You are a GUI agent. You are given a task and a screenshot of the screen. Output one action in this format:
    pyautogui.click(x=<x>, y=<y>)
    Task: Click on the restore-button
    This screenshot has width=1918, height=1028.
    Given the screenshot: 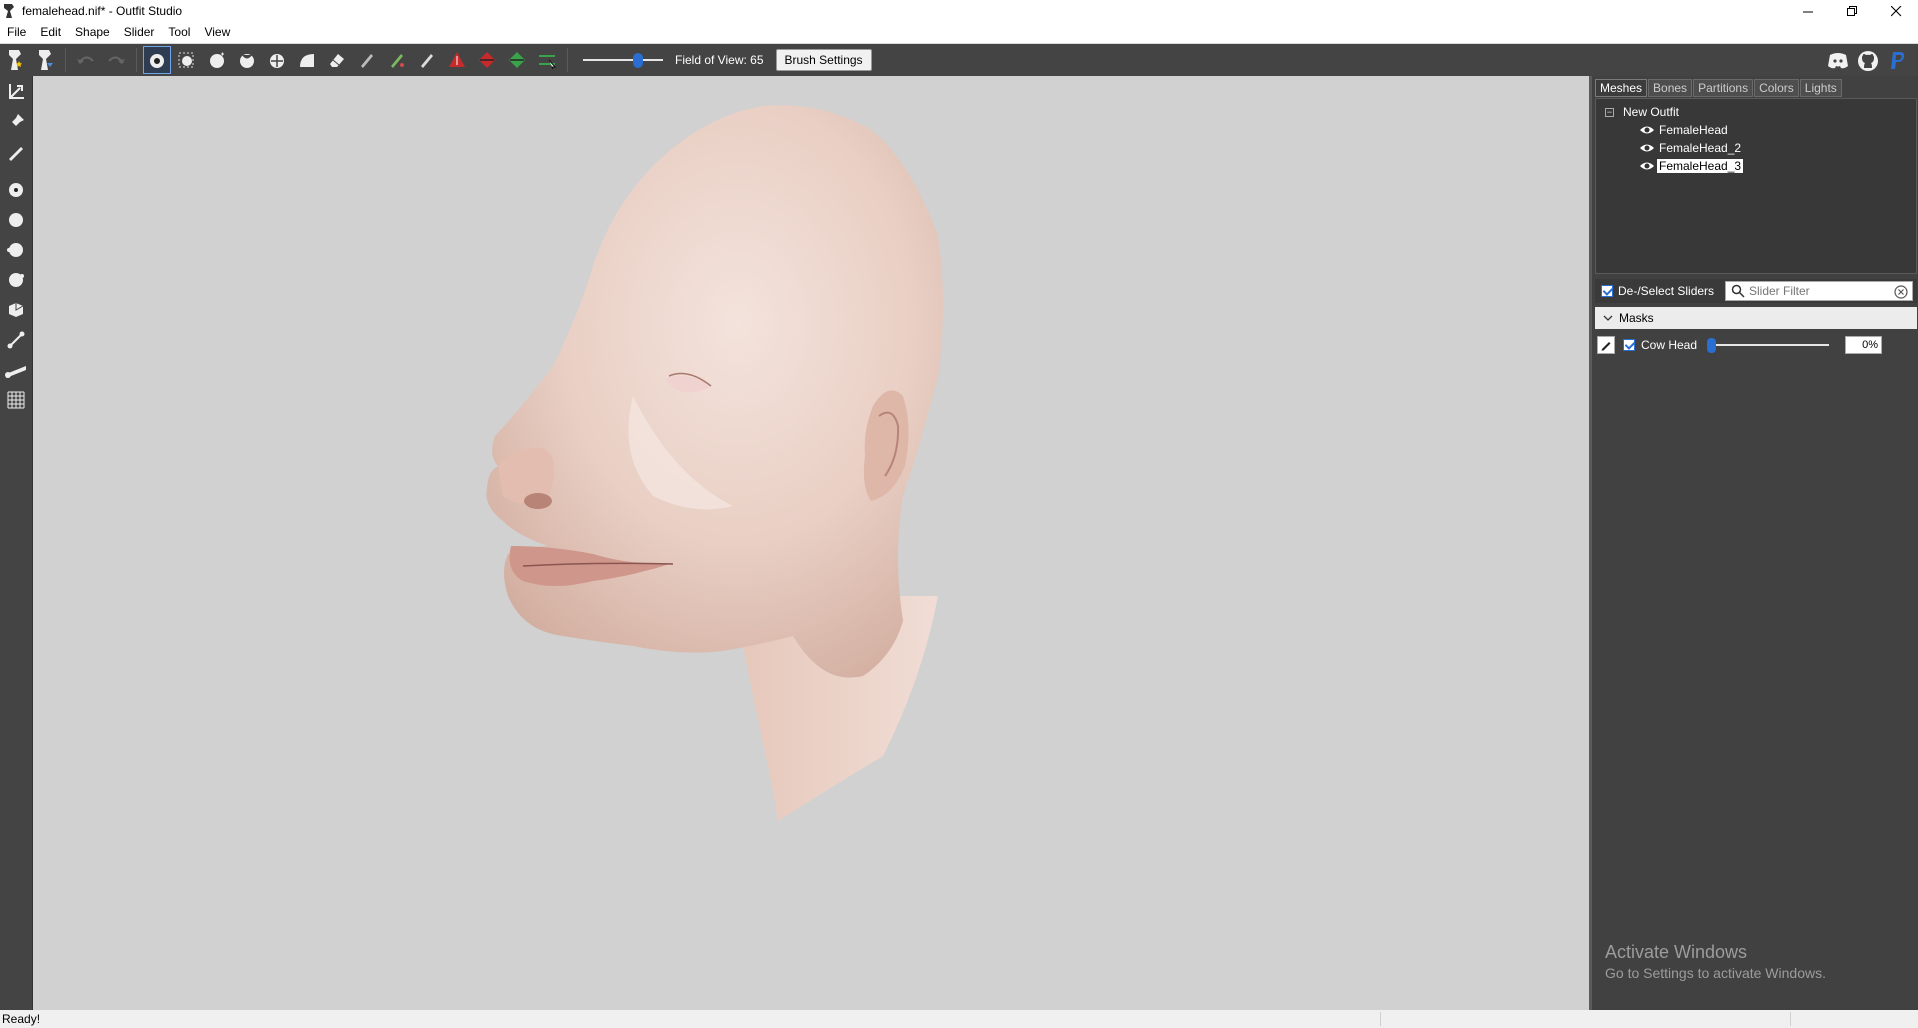 What is the action you would take?
    pyautogui.click(x=1852, y=11)
    